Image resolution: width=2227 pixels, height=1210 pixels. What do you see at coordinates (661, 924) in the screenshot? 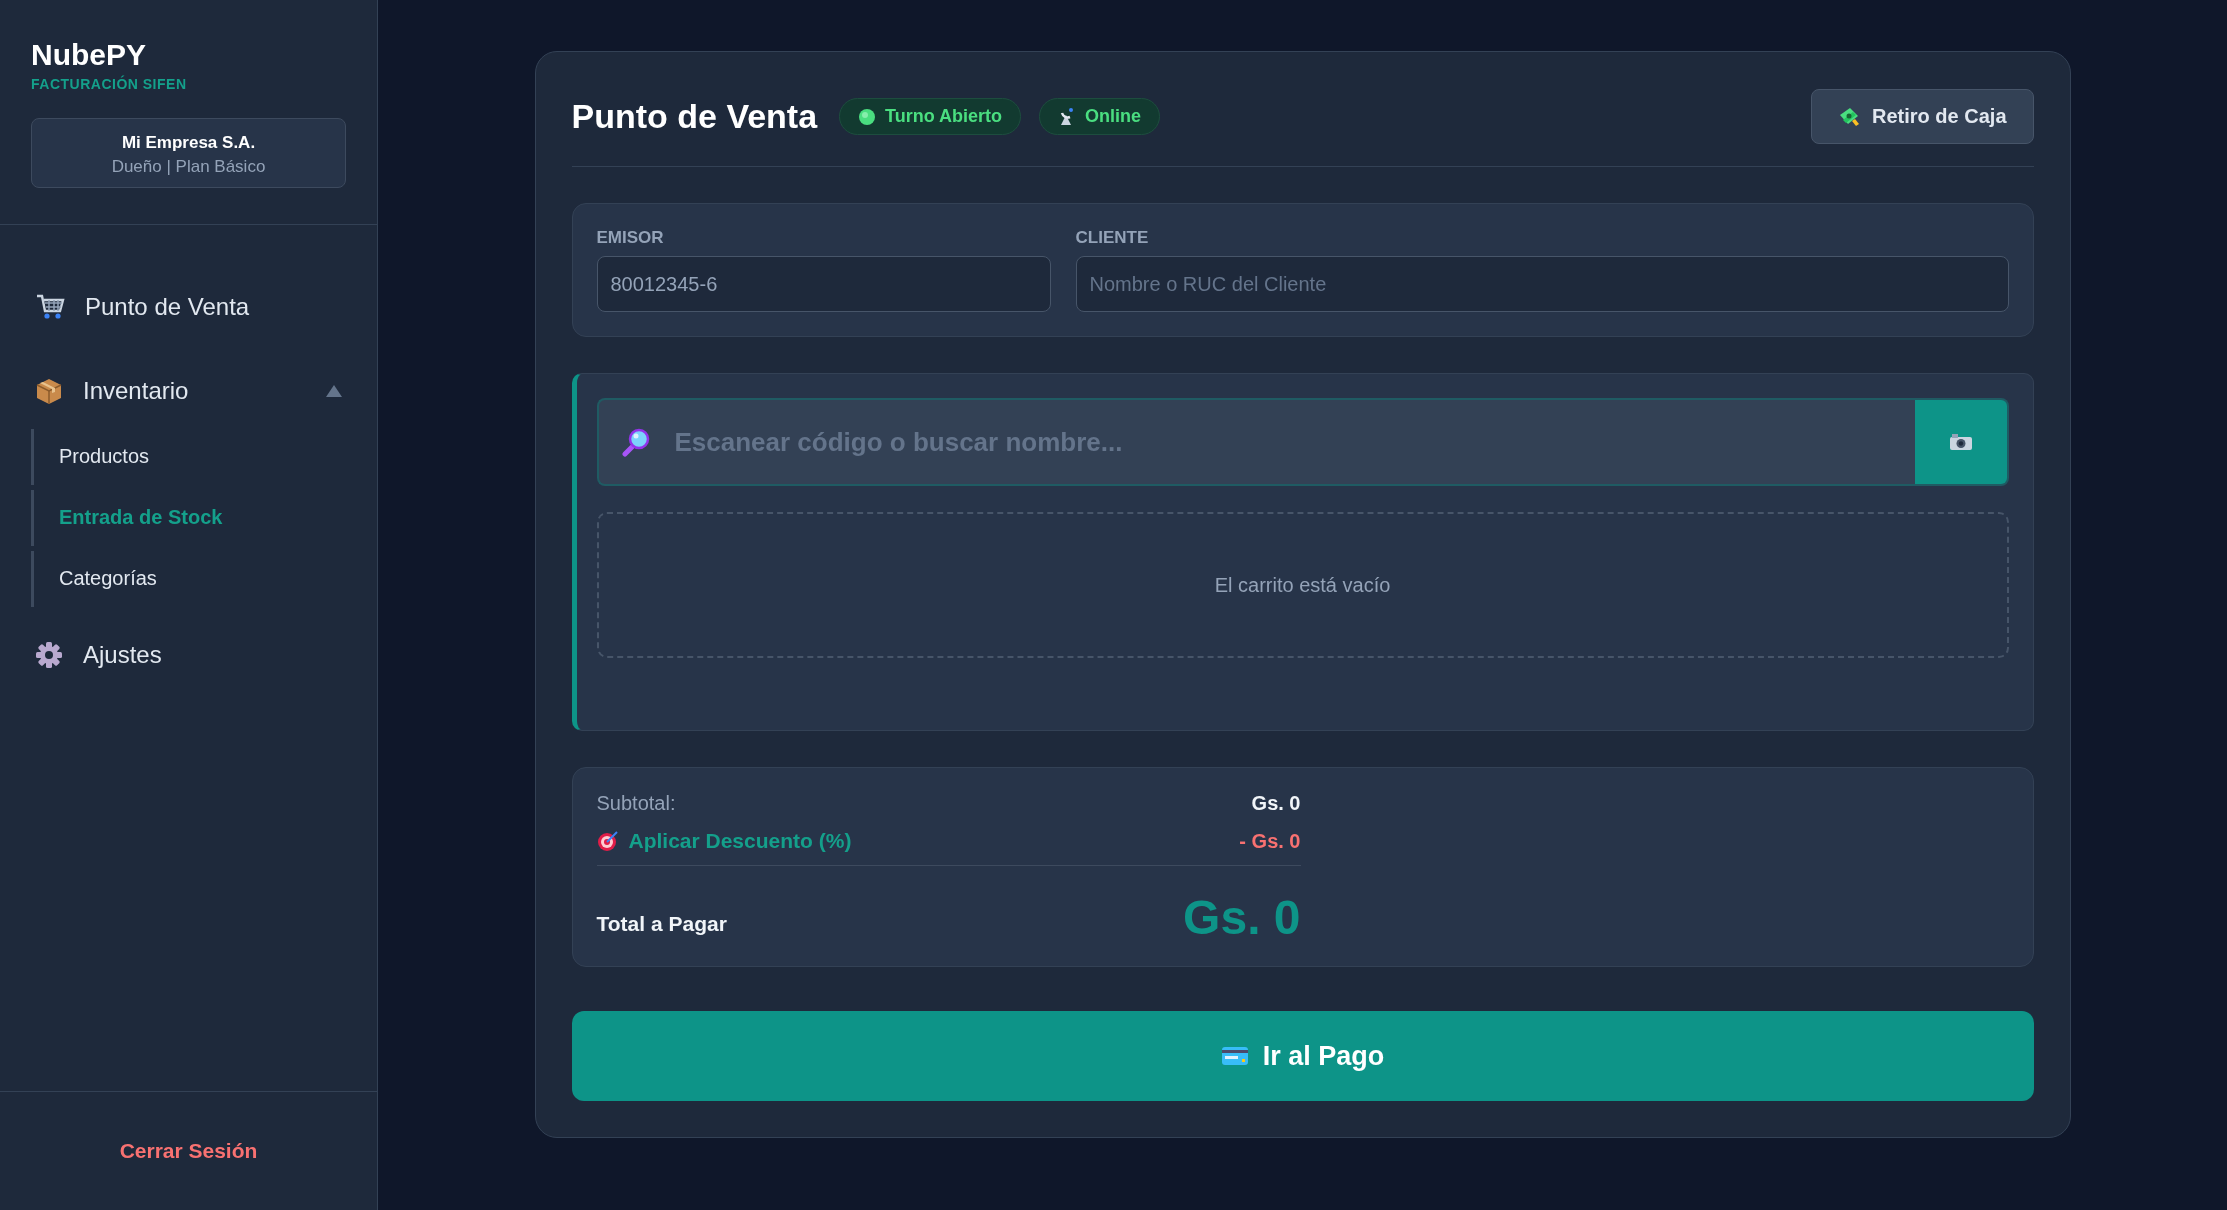
I see `total-label: Total a Pagar` at bounding box center [661, 924].